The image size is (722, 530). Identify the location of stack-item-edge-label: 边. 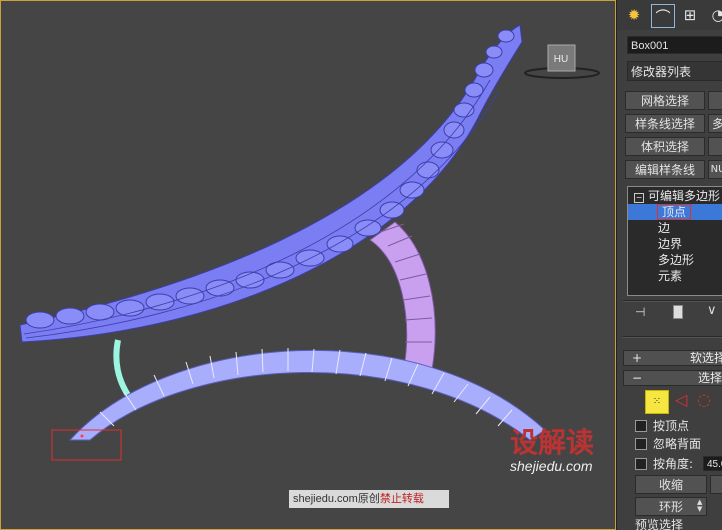
(664, 228).